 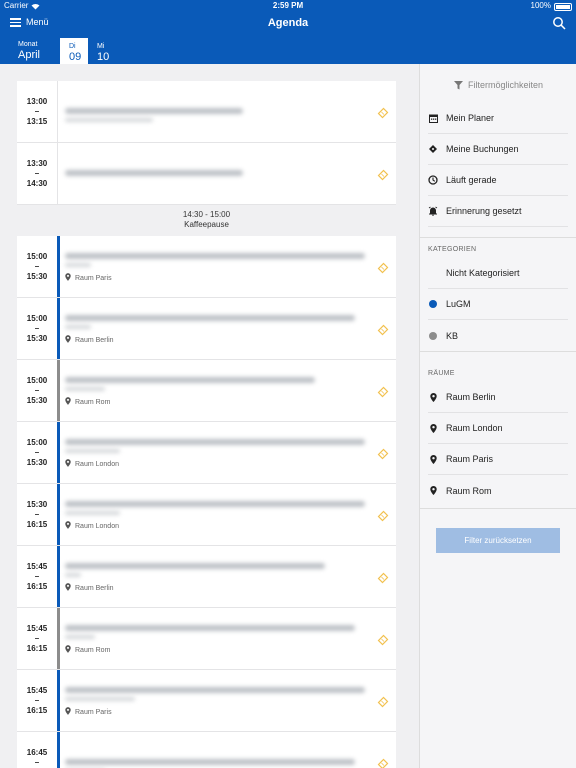 I want to click on agenda-session-row: 15:00–15:30 Raum Berlin, so click(x=206, y=329).